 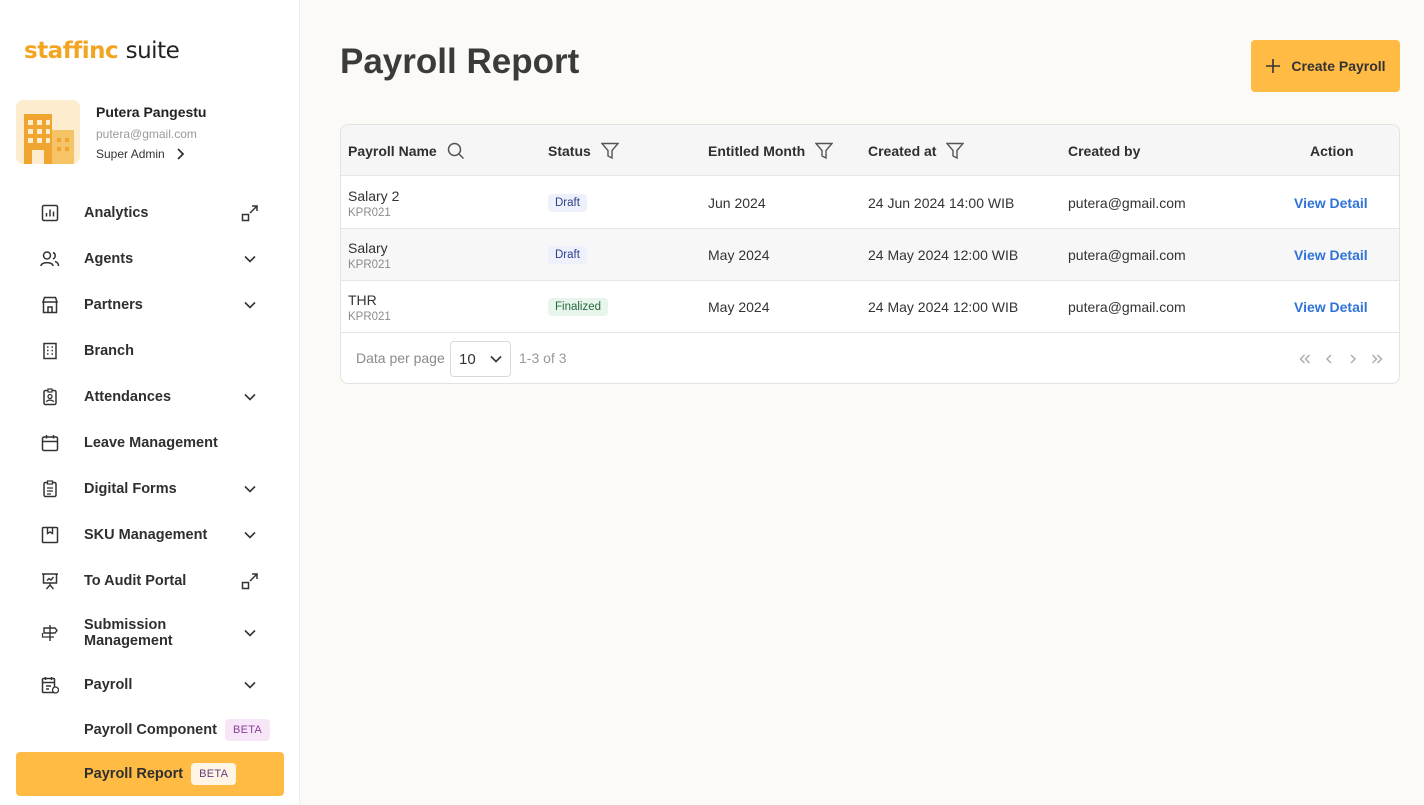 I want to click on payroll-name: Salary, so click(x=368, y=247).